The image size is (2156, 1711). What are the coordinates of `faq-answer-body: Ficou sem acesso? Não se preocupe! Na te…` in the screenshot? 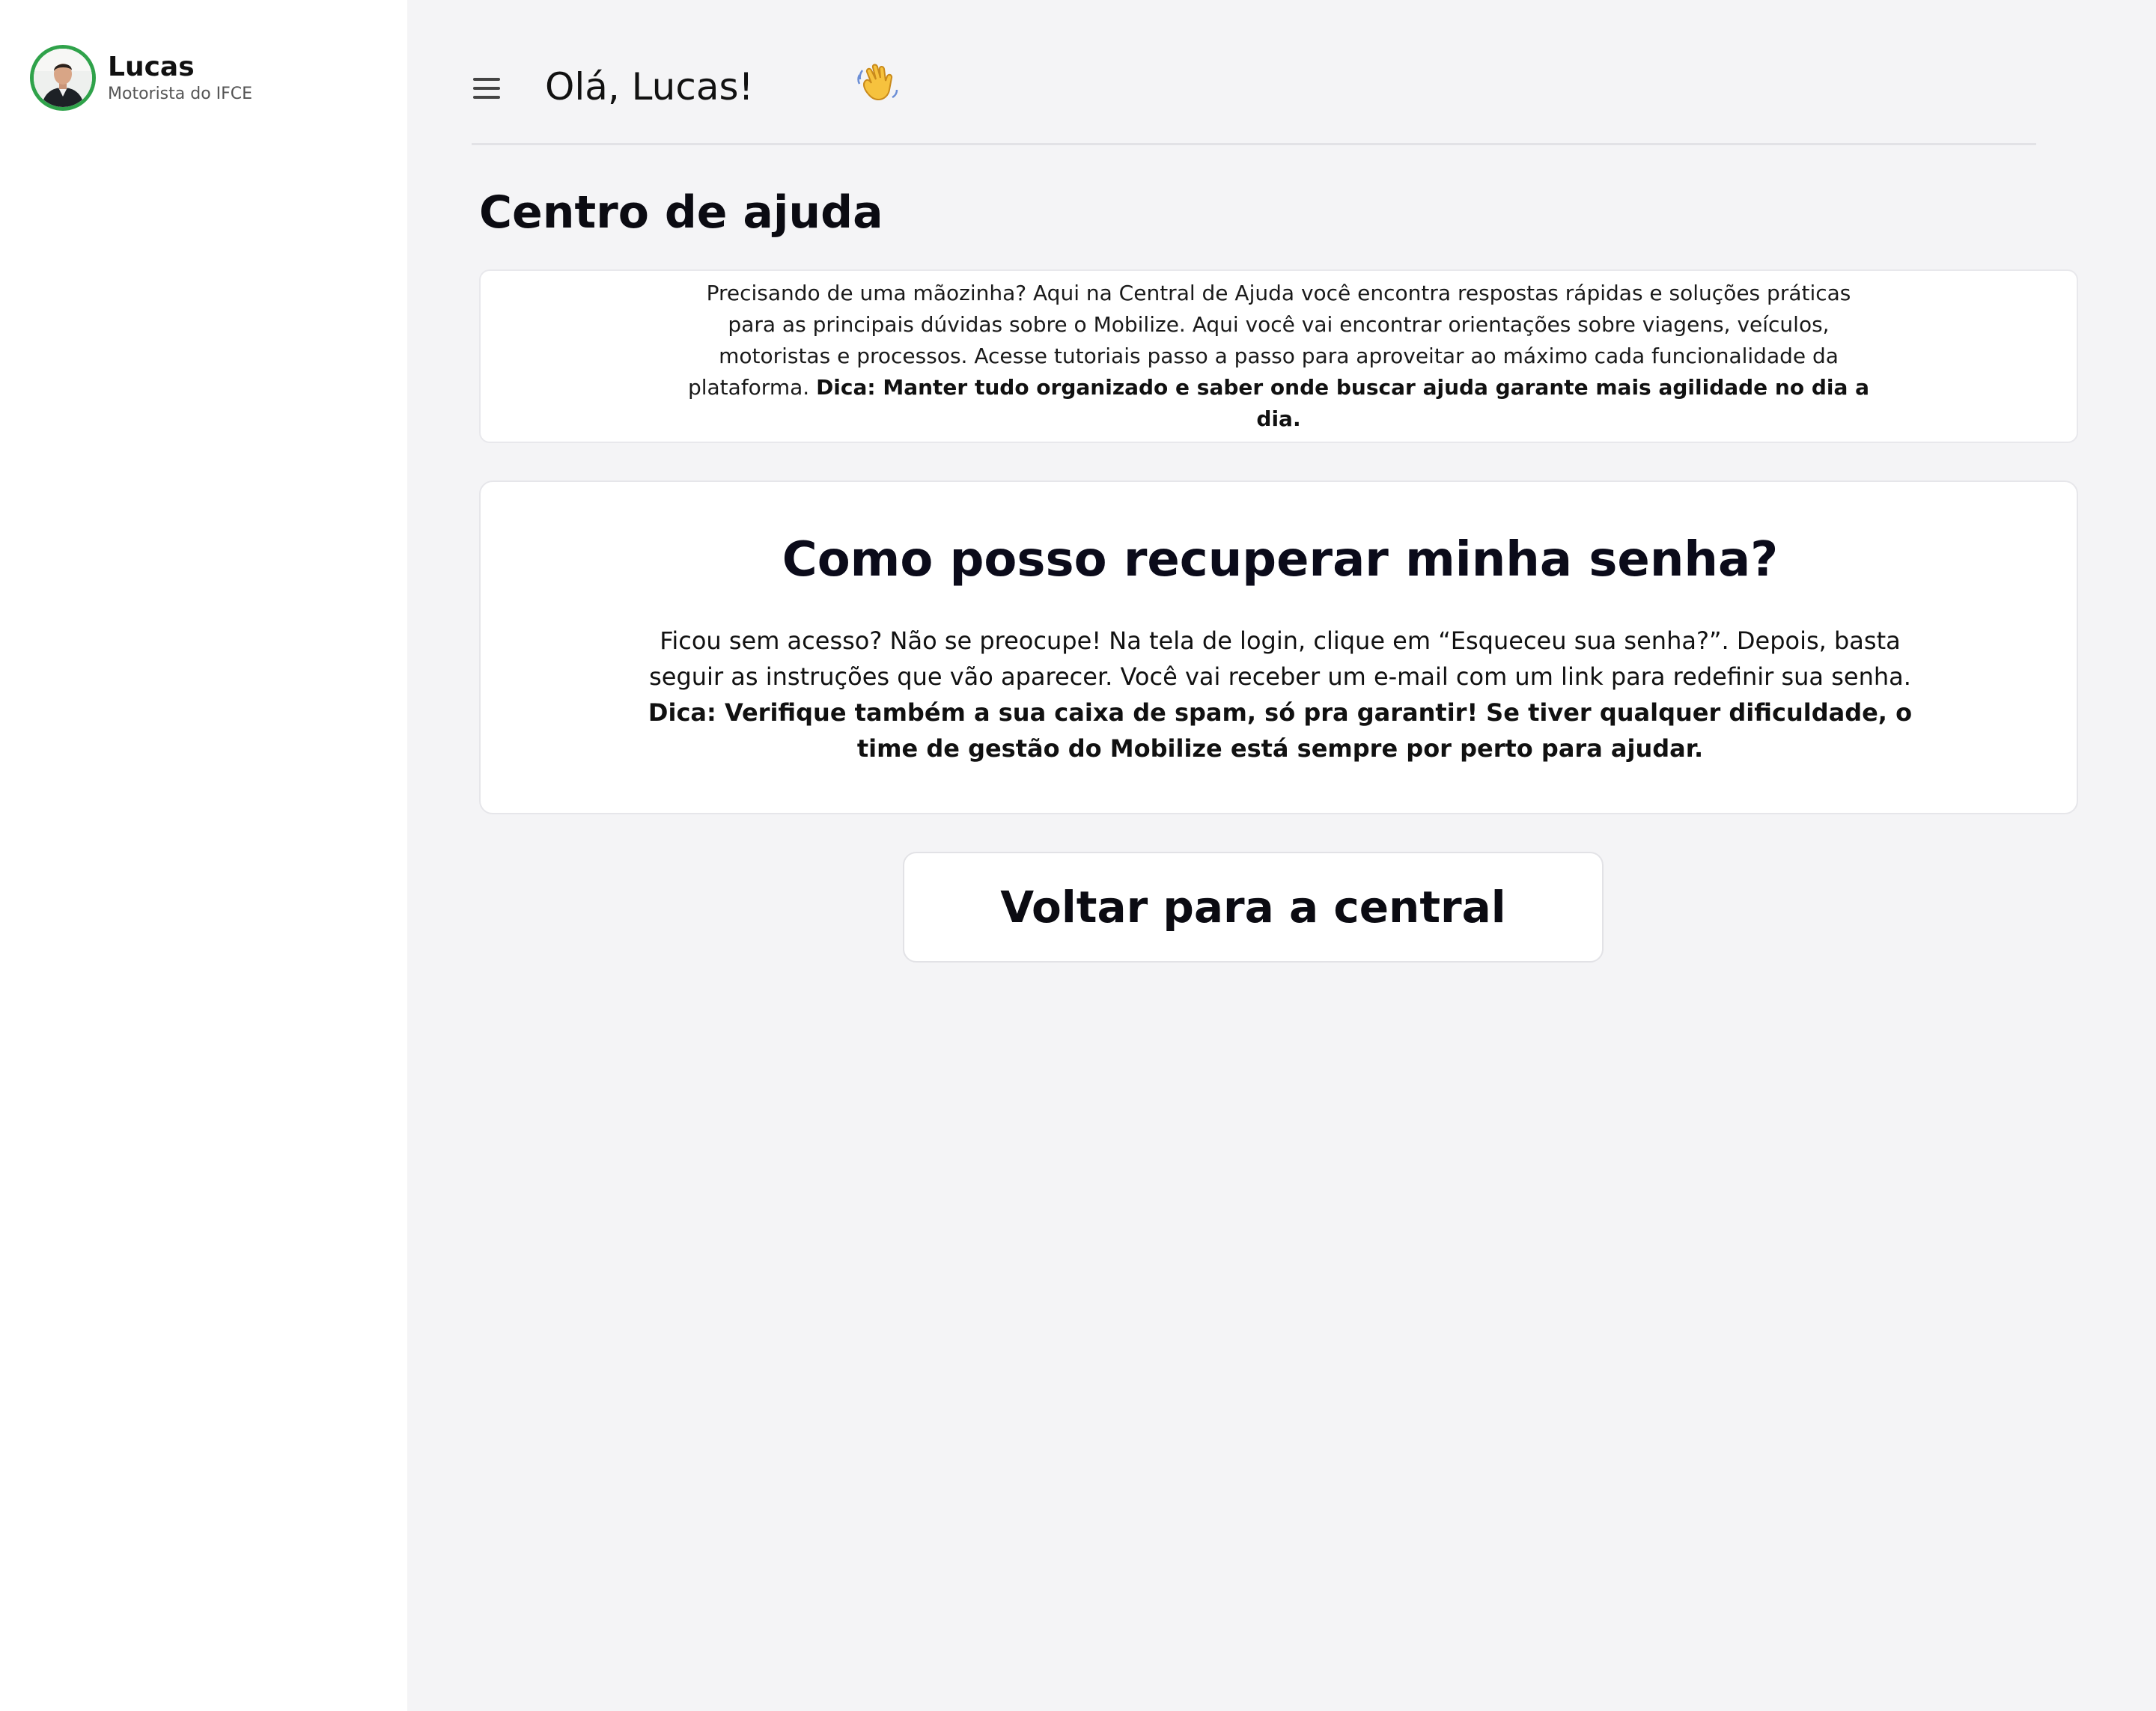 It's located at (1280, 658).